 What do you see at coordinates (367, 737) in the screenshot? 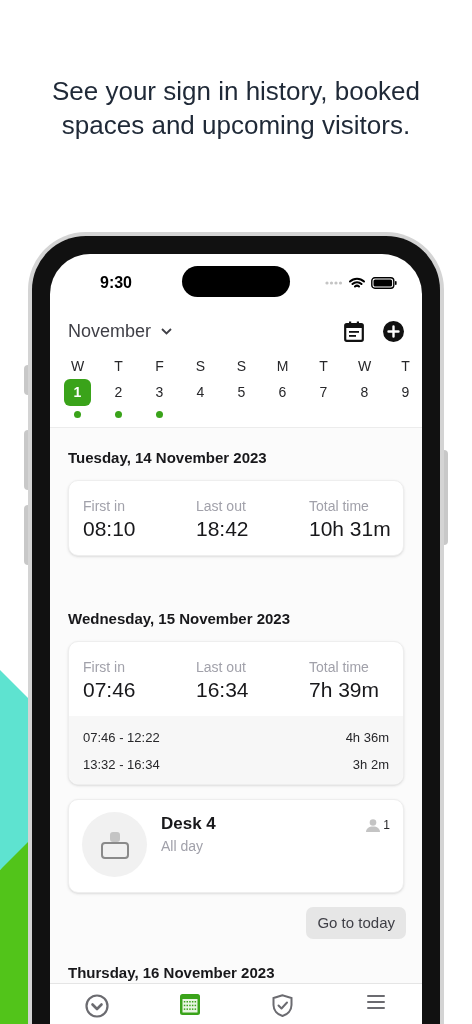
I see `session-duration: 4h 36m` at bounding box center [367, 737].